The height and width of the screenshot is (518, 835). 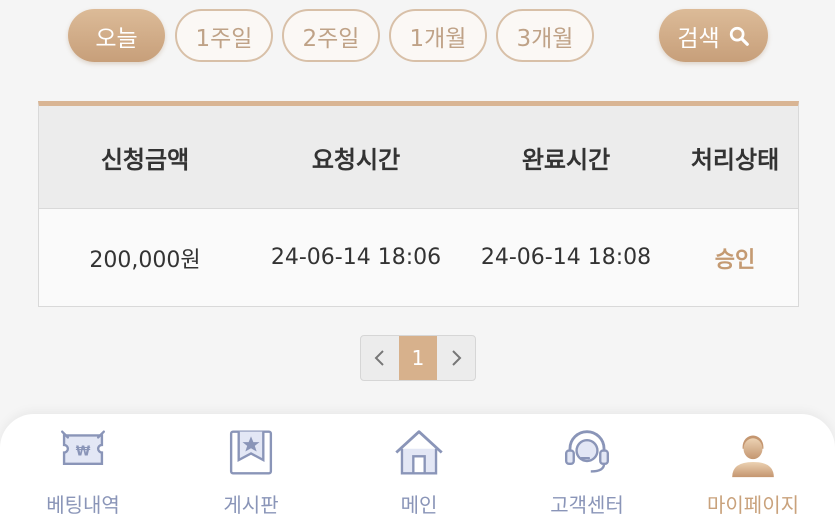 What do you see at coordinates (419, 452) in the screenshot?
I see `home-icon` at bounding box center [419, 452].